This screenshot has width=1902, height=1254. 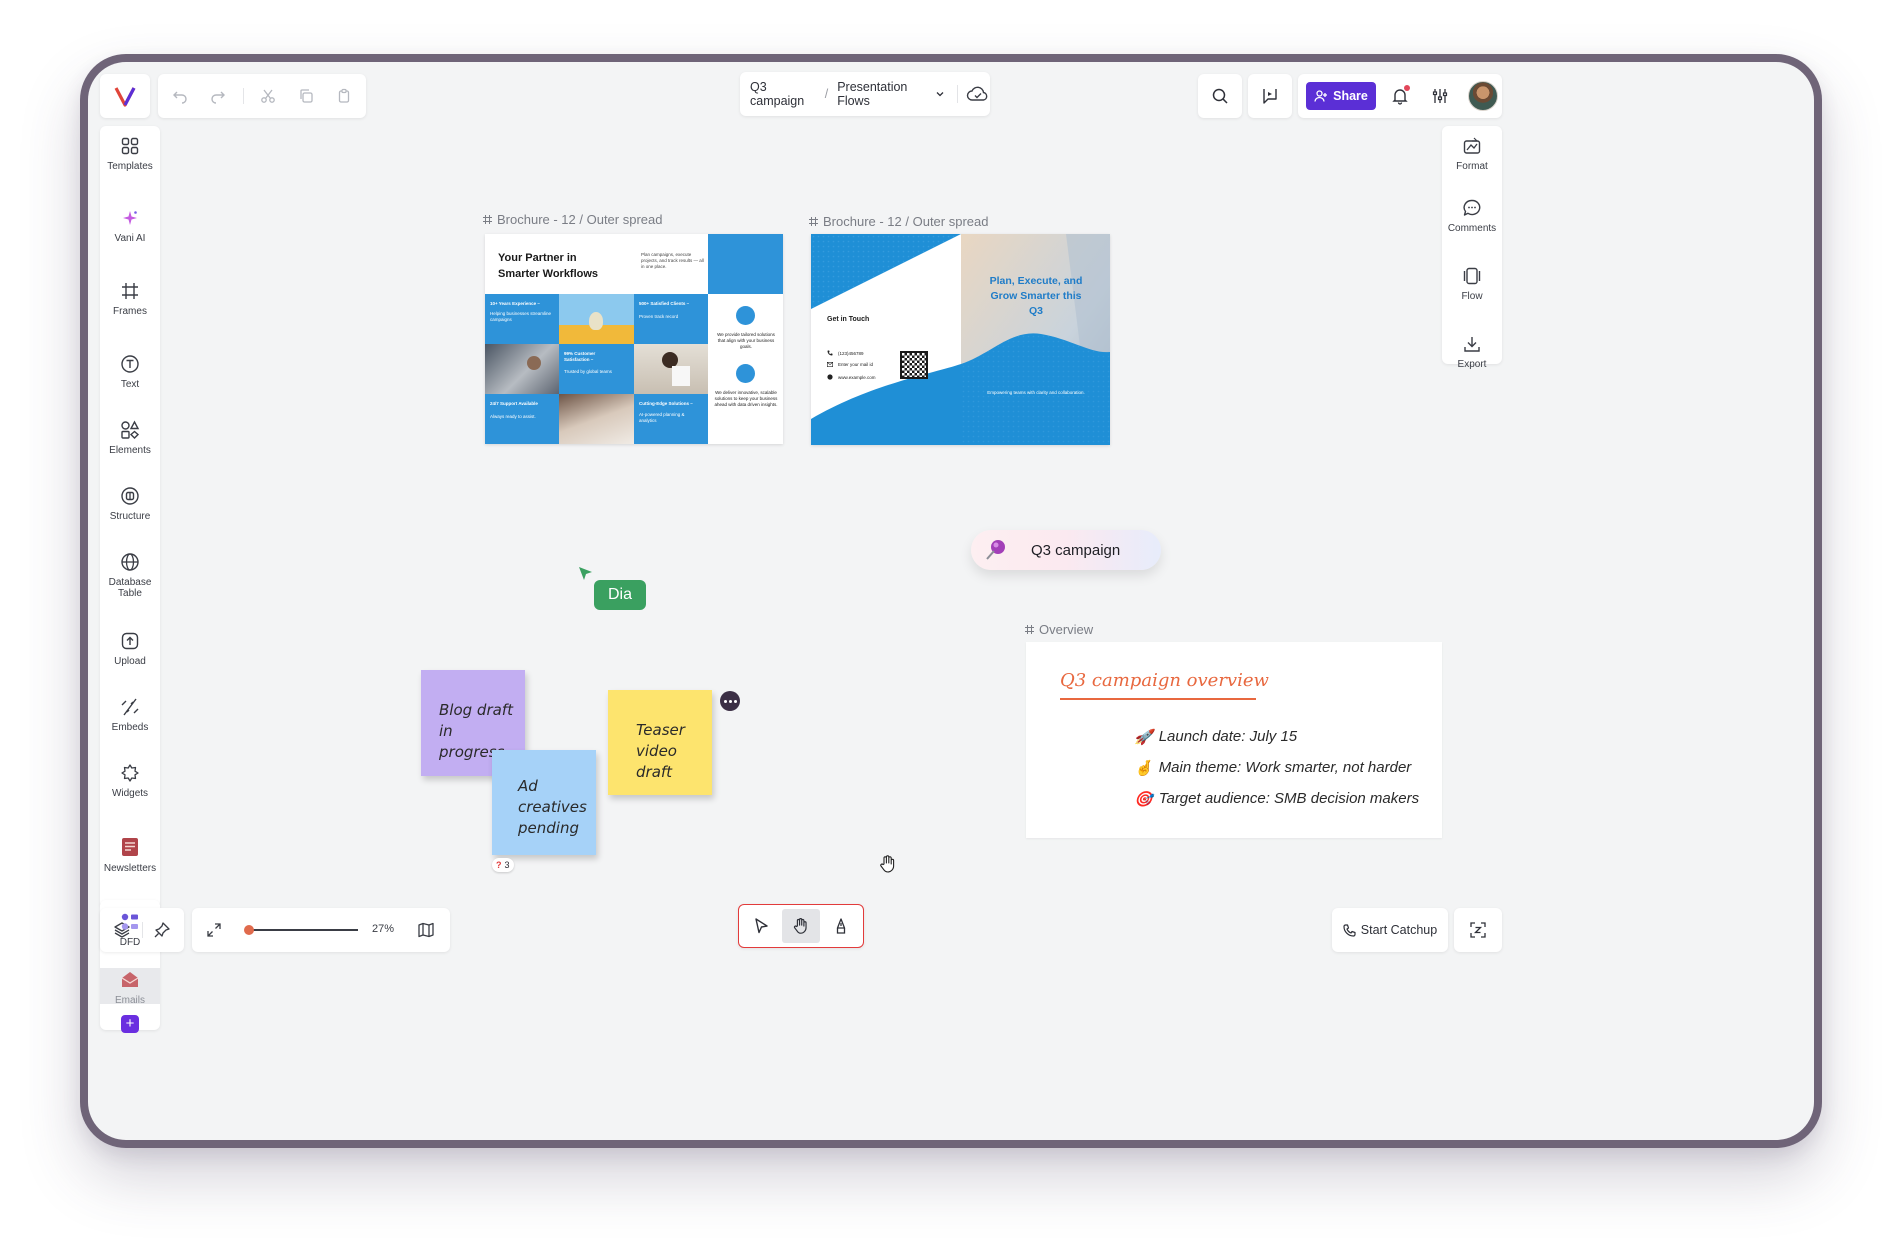 What do you see at coordinates (503, 865) in the screenshot?
I see `sticky-reaction-badge: ? 3` at bounding box center [503, 865].